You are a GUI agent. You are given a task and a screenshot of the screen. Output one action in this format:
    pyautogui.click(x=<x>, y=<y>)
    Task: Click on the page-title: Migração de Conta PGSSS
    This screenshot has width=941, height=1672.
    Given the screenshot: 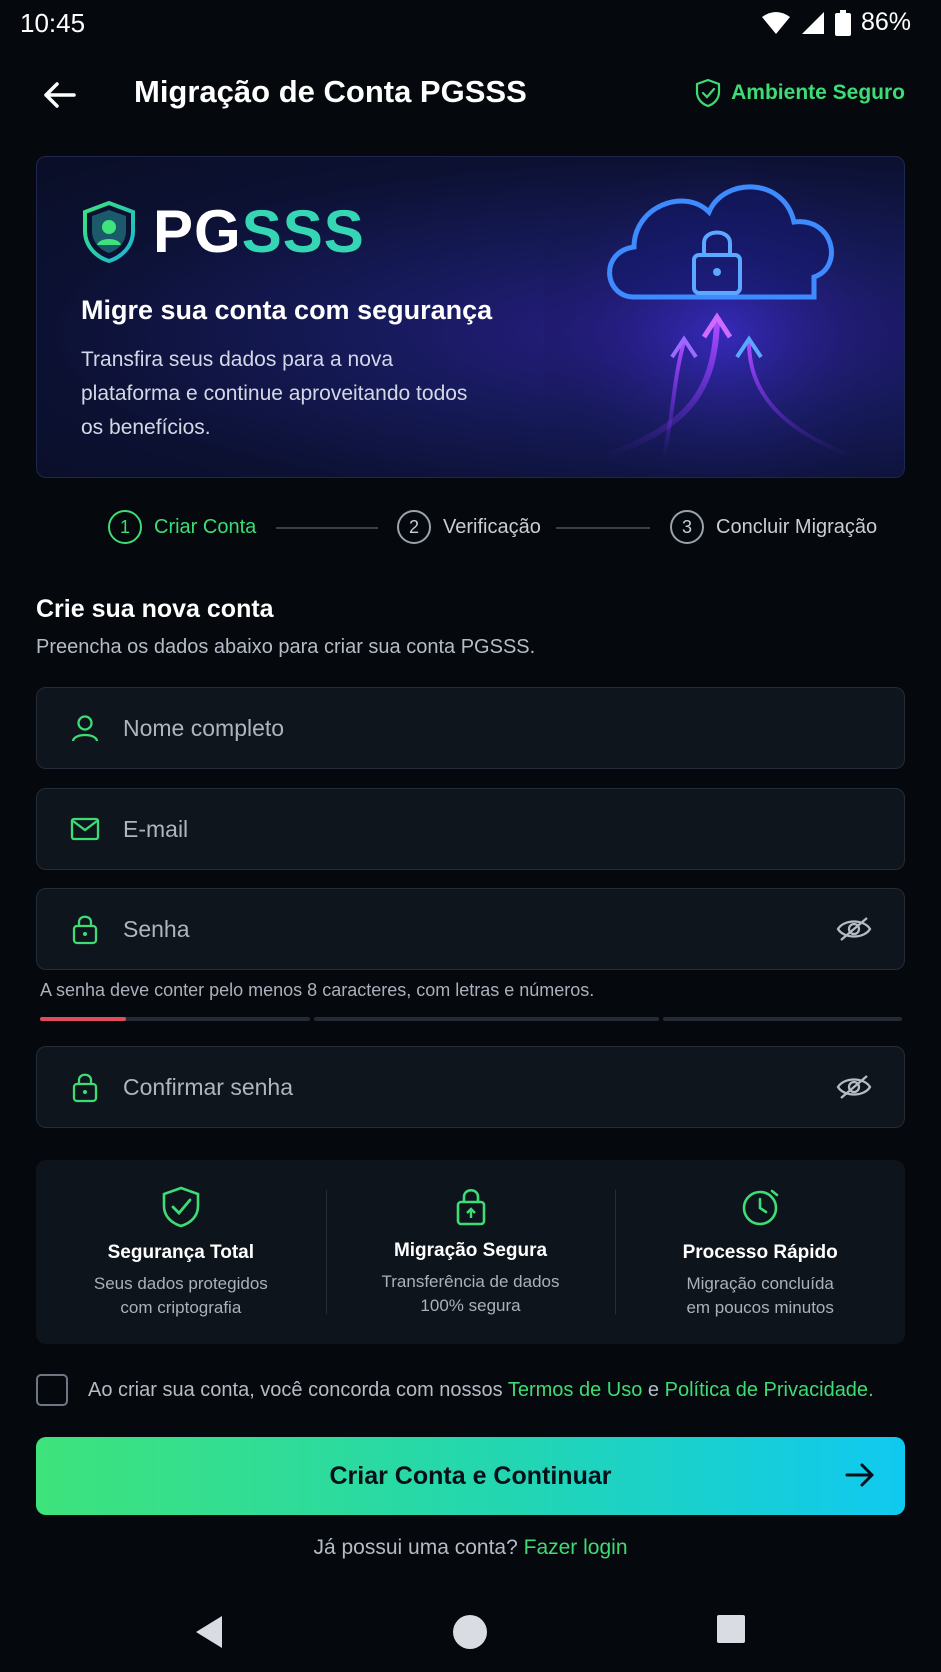 What is the action you would take?
    pyautogui.click(x=330, y=91)
    